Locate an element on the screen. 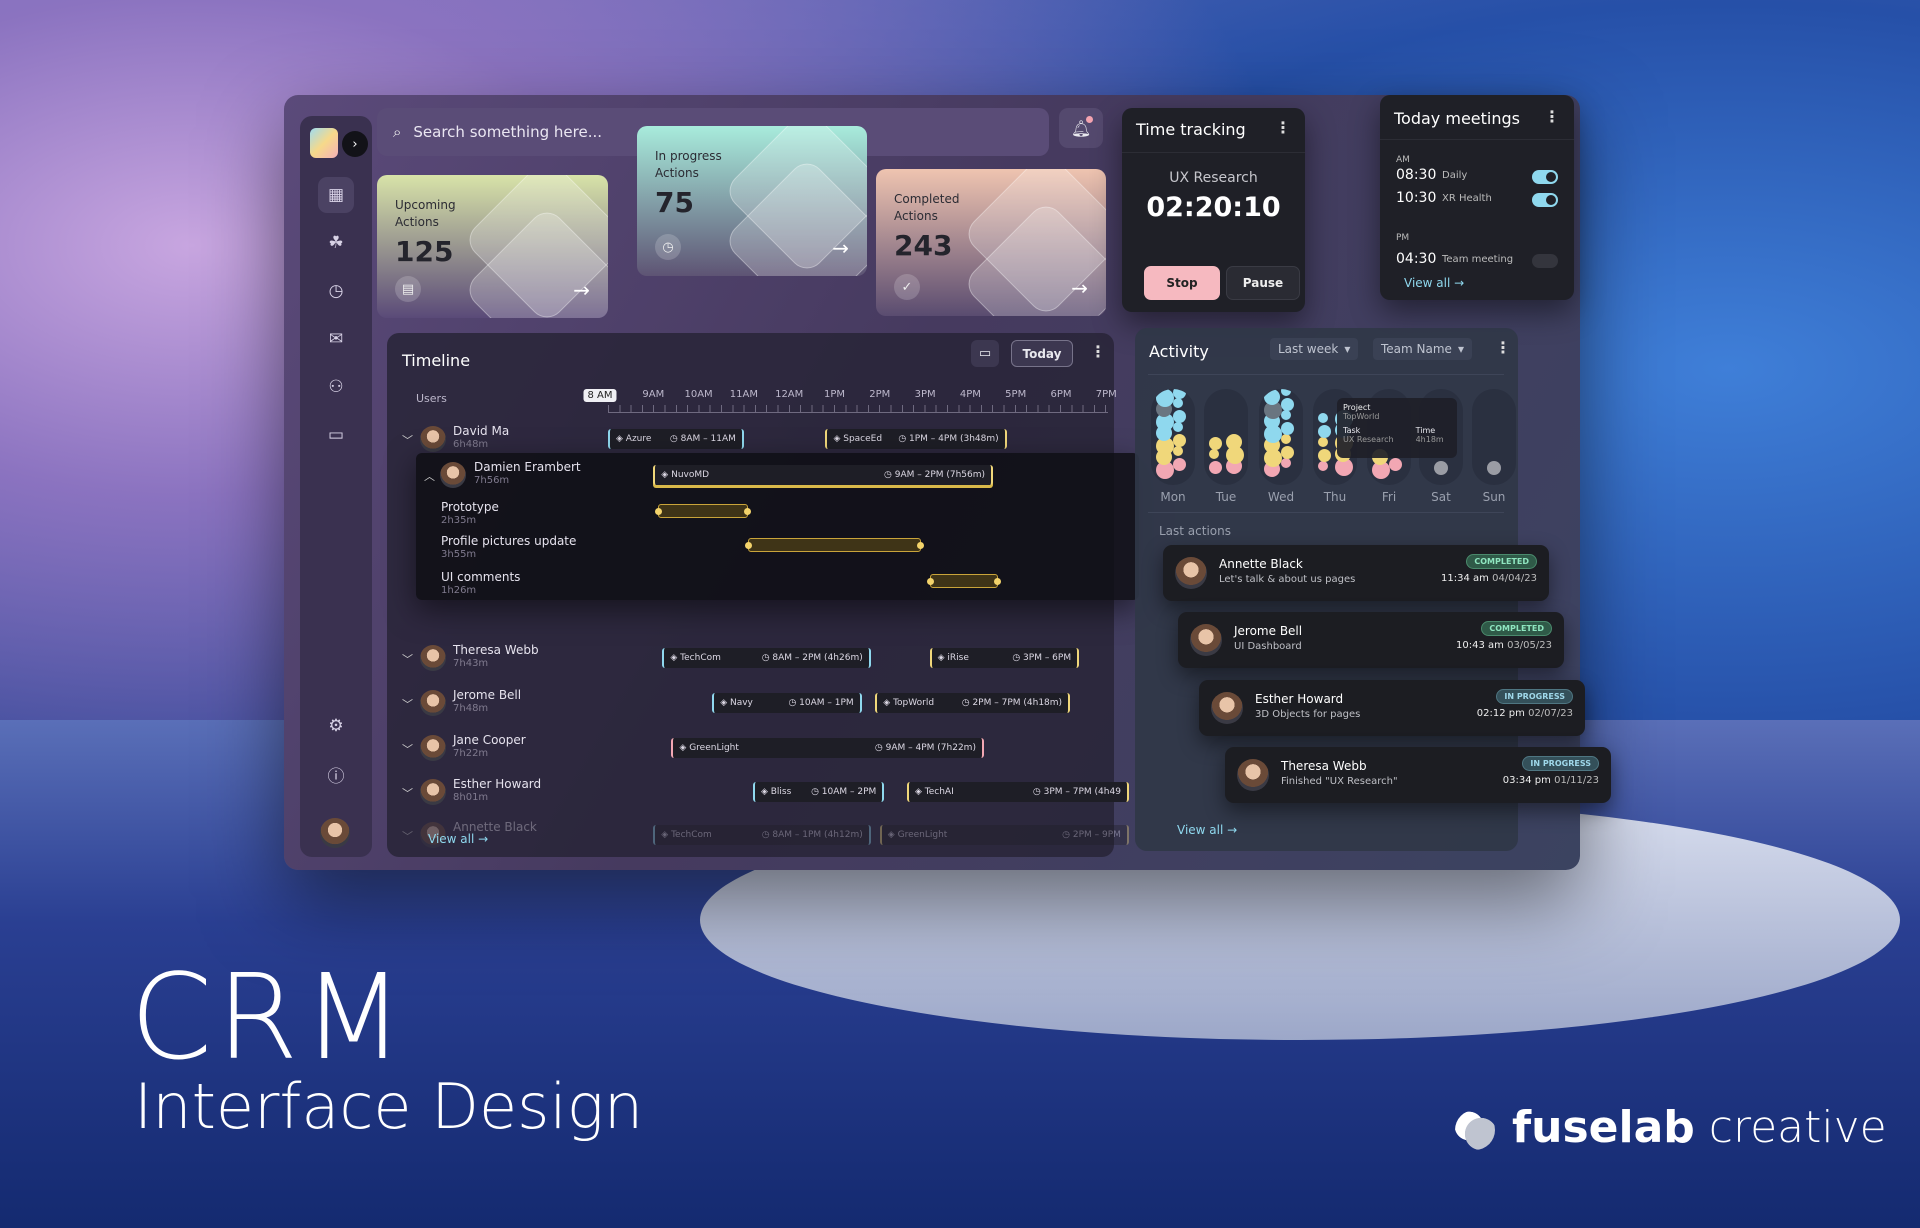 The height and width of the screenshot is (1228, 1920). stat-card-completed: Completed Actions 243 ✓ → is located at coordinates (991, 242).